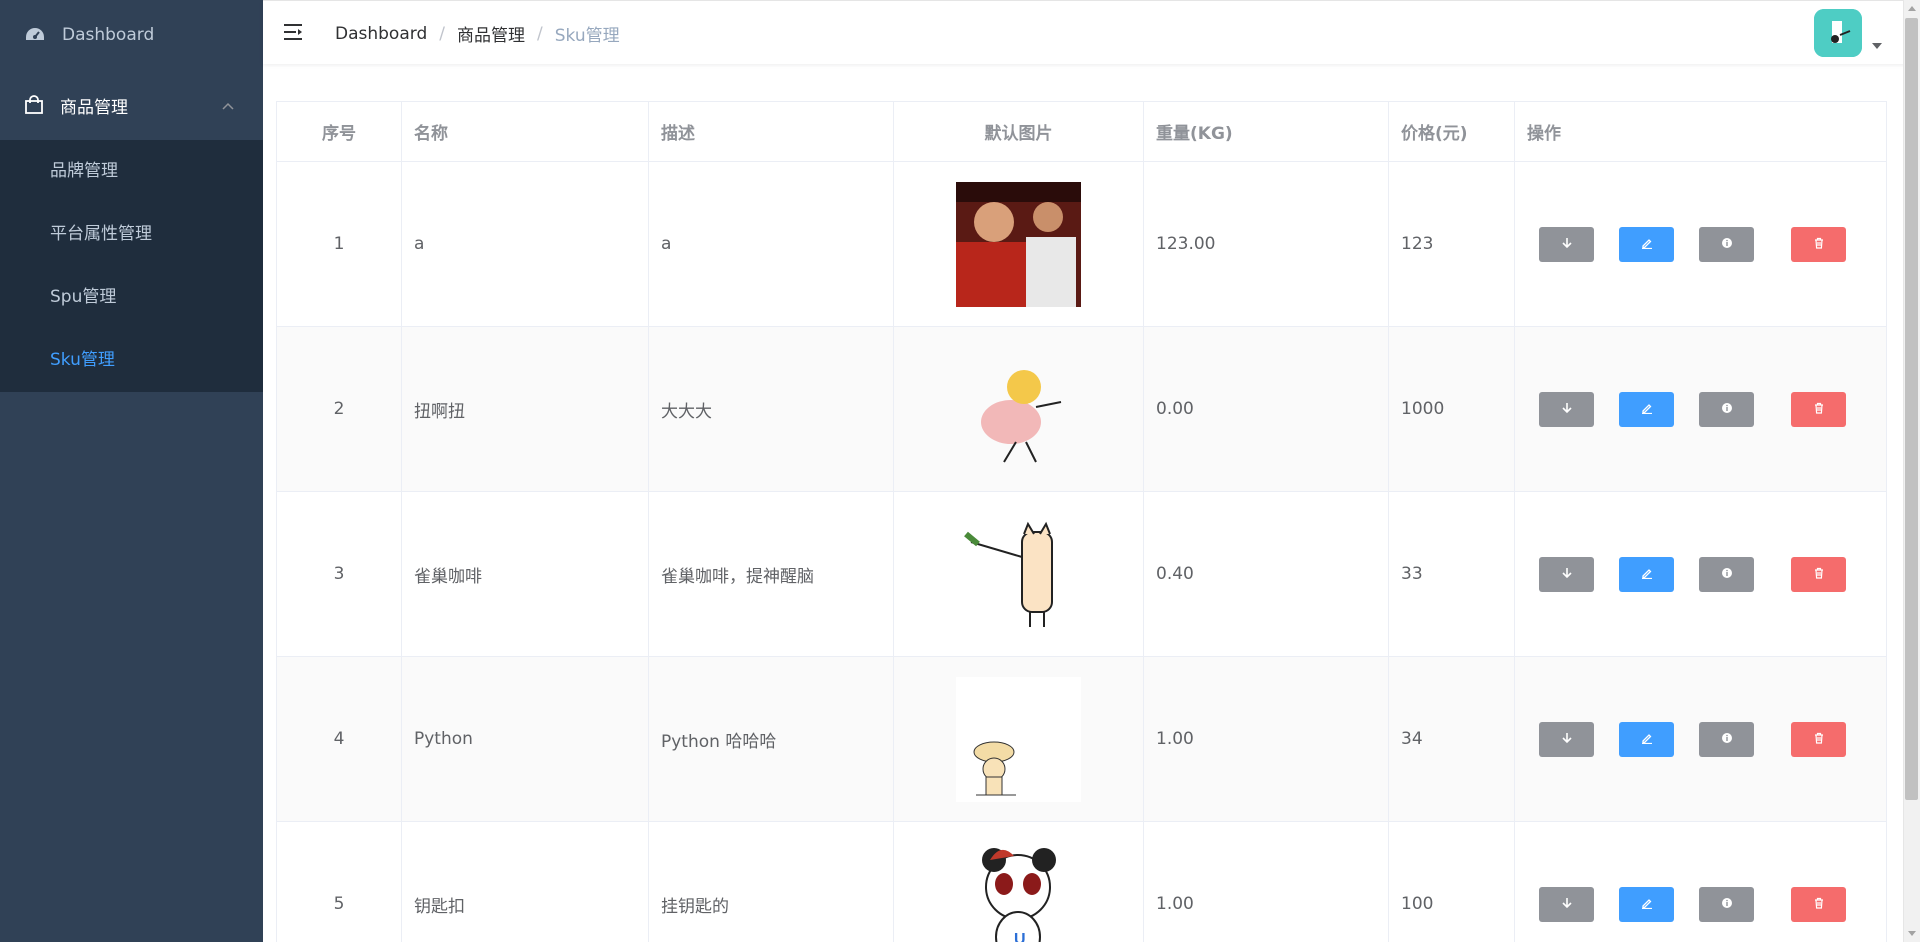 The width and height of the screenshot is (1920, 942). I want to click on cell-desc: 挂钥匙的, so click(771, 881).